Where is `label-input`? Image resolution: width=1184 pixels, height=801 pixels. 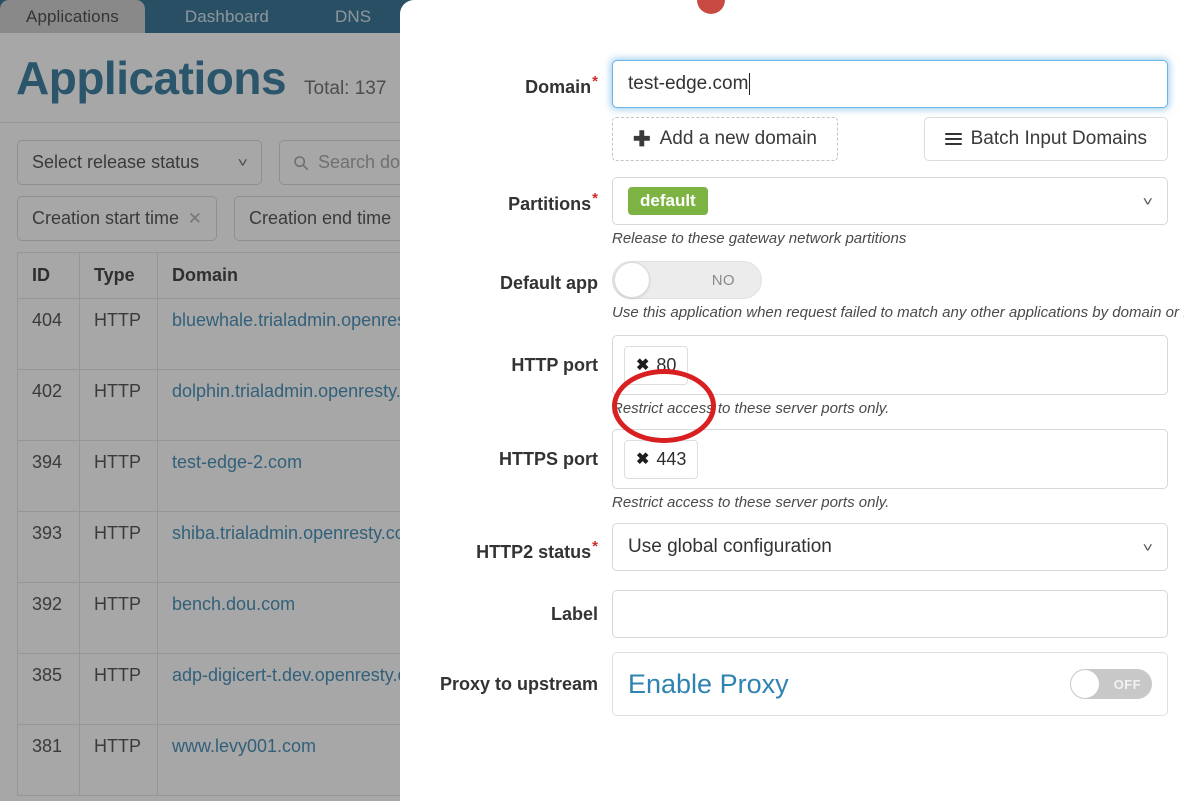
label-input is located at coordinates (890, 614).